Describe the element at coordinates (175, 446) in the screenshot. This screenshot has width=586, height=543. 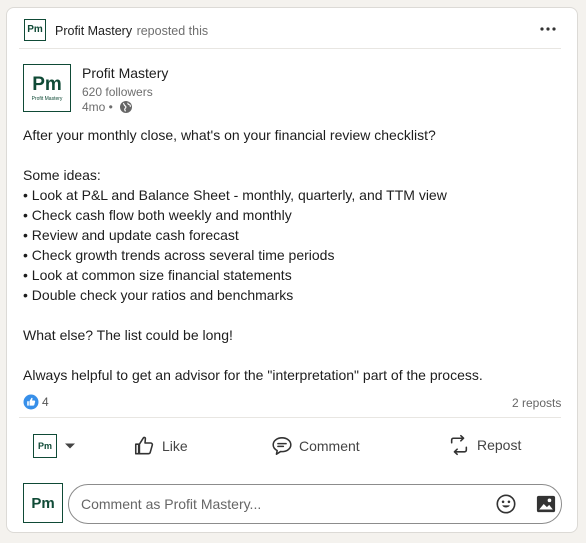
I see `like-label: Like` at that location.